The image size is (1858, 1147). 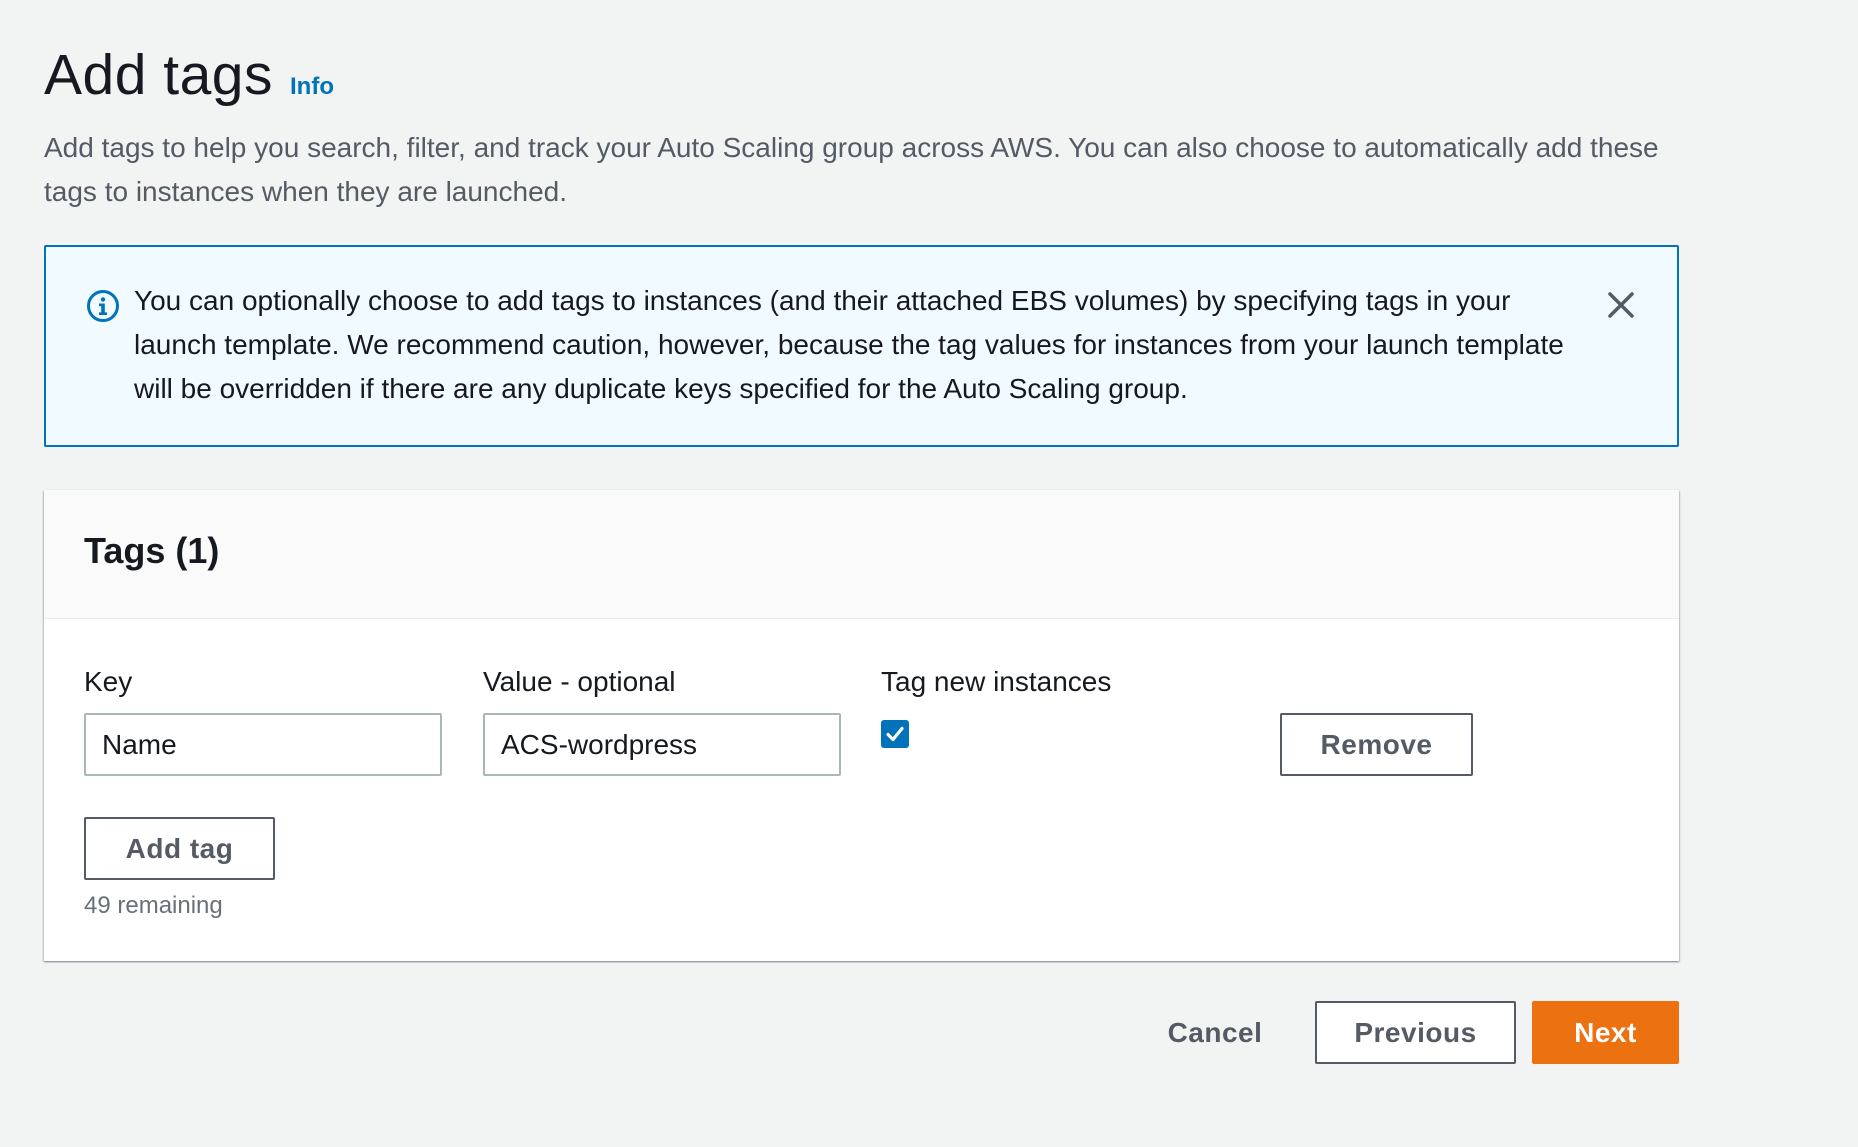 What do you see at coordinates (579, 681) in the screenshot?
I see `value-label: Value - optional` at bounding box center [579, 681].